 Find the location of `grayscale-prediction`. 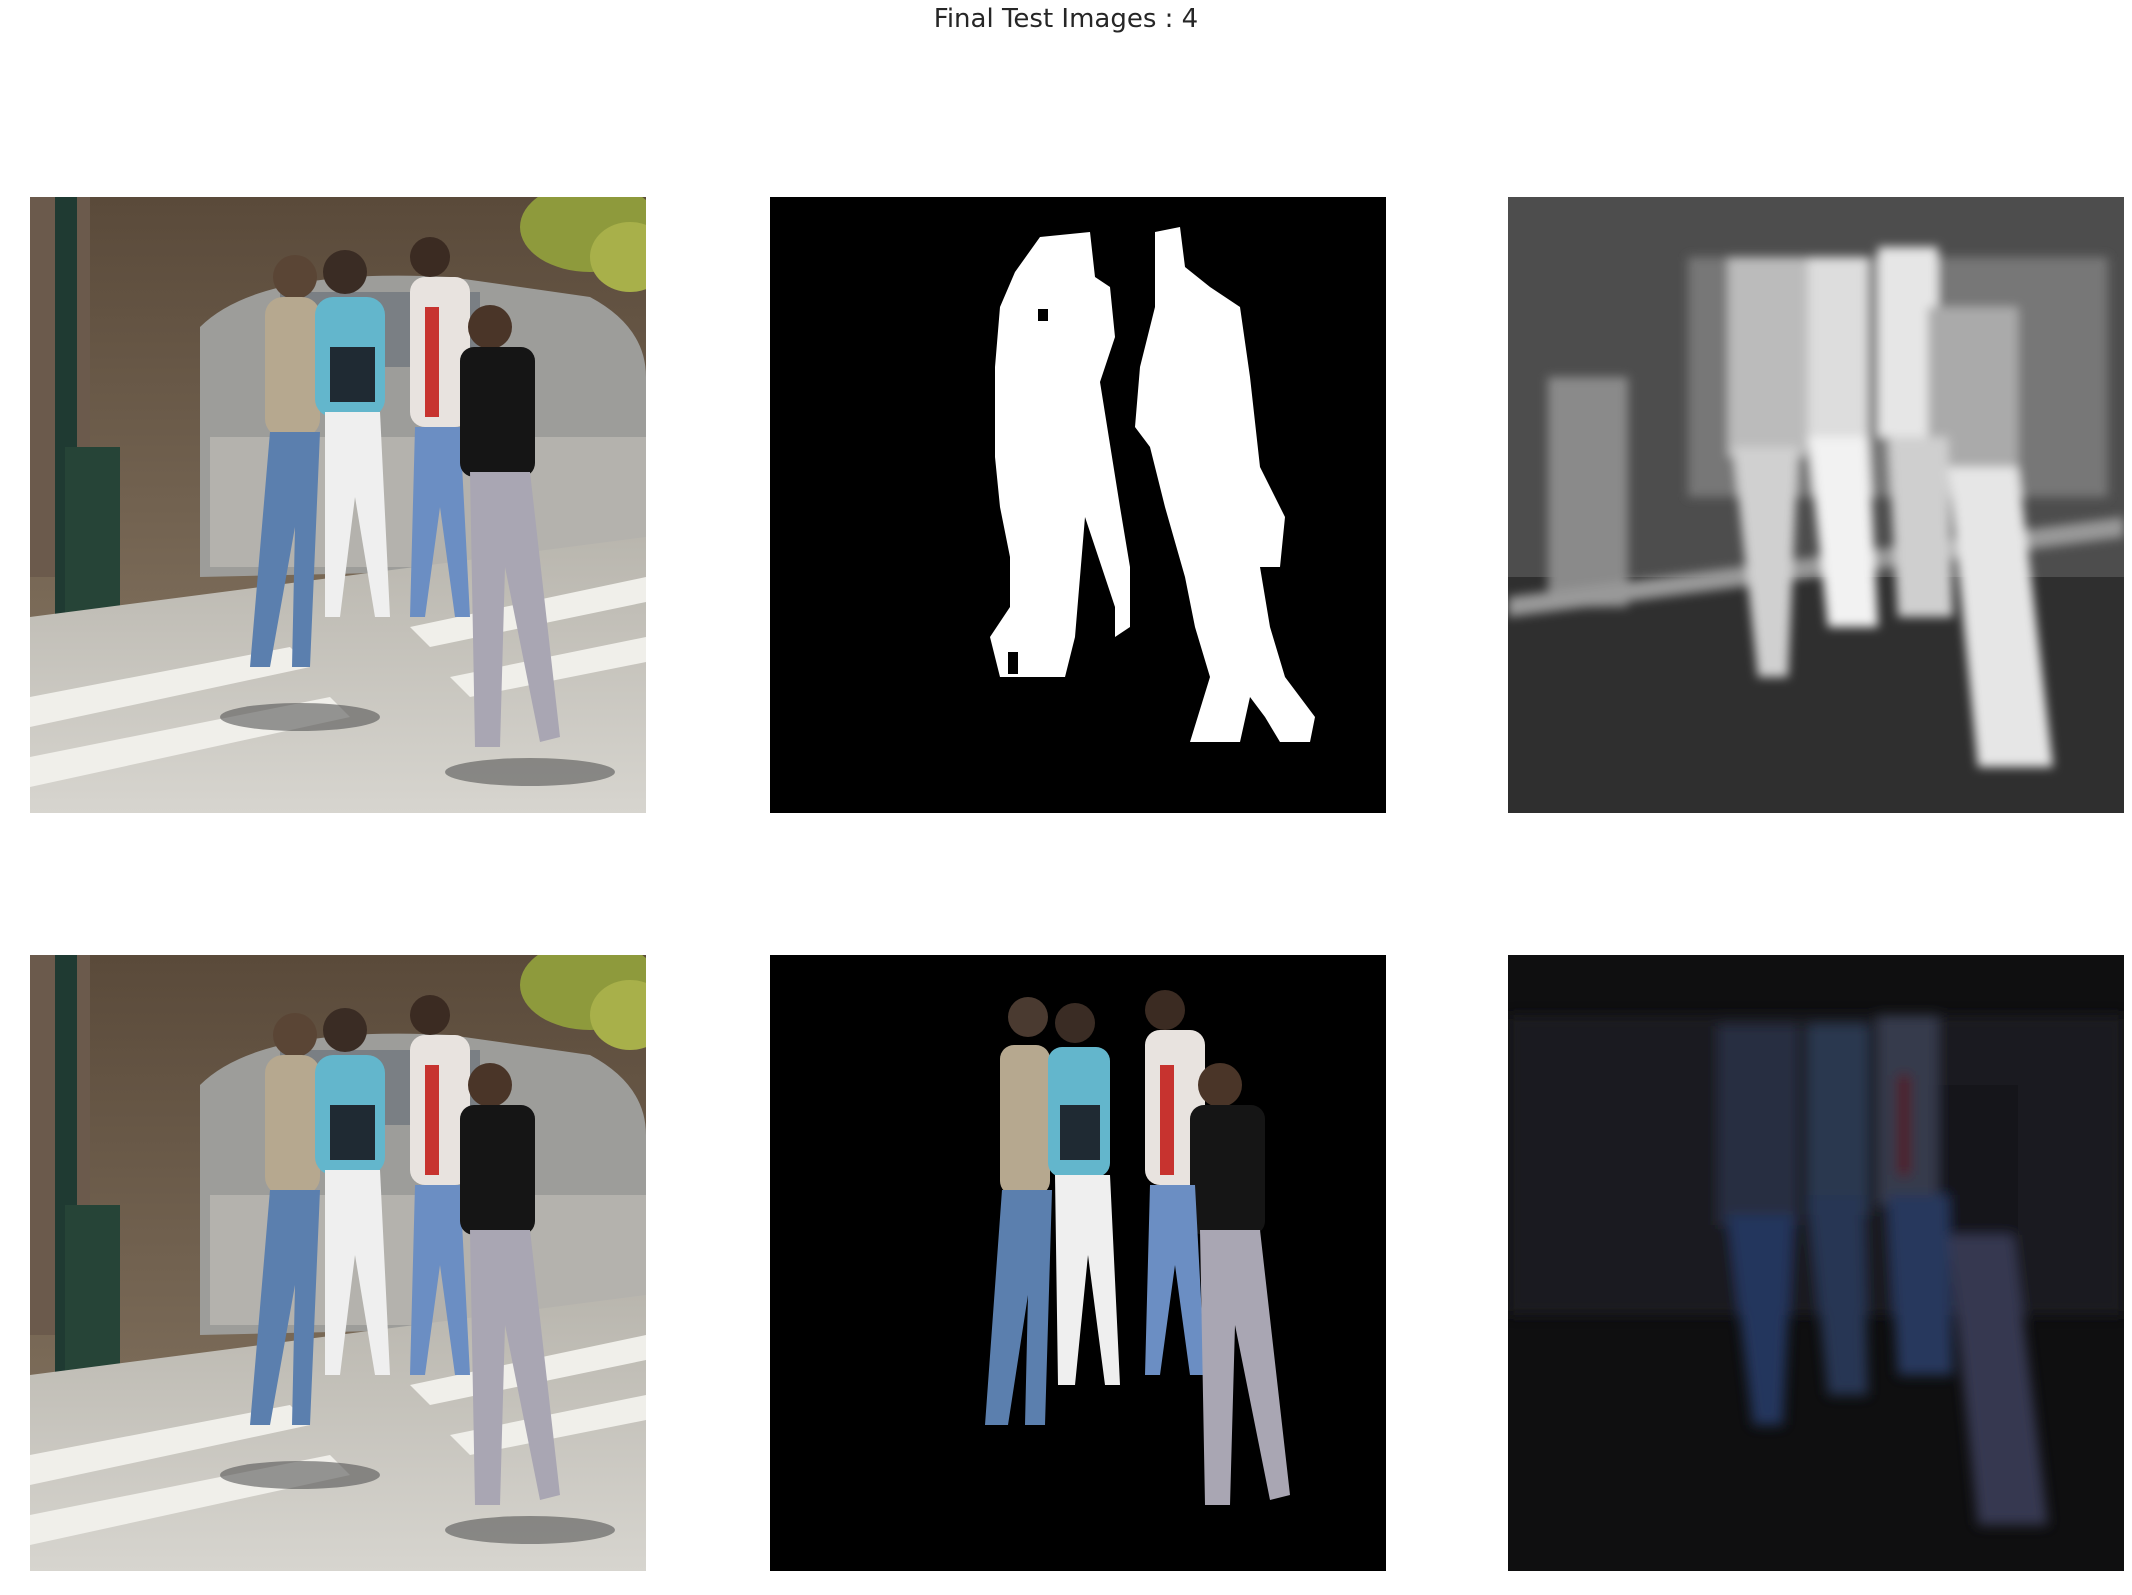

grayscale-prediction is located at coordinates (1816, 505).